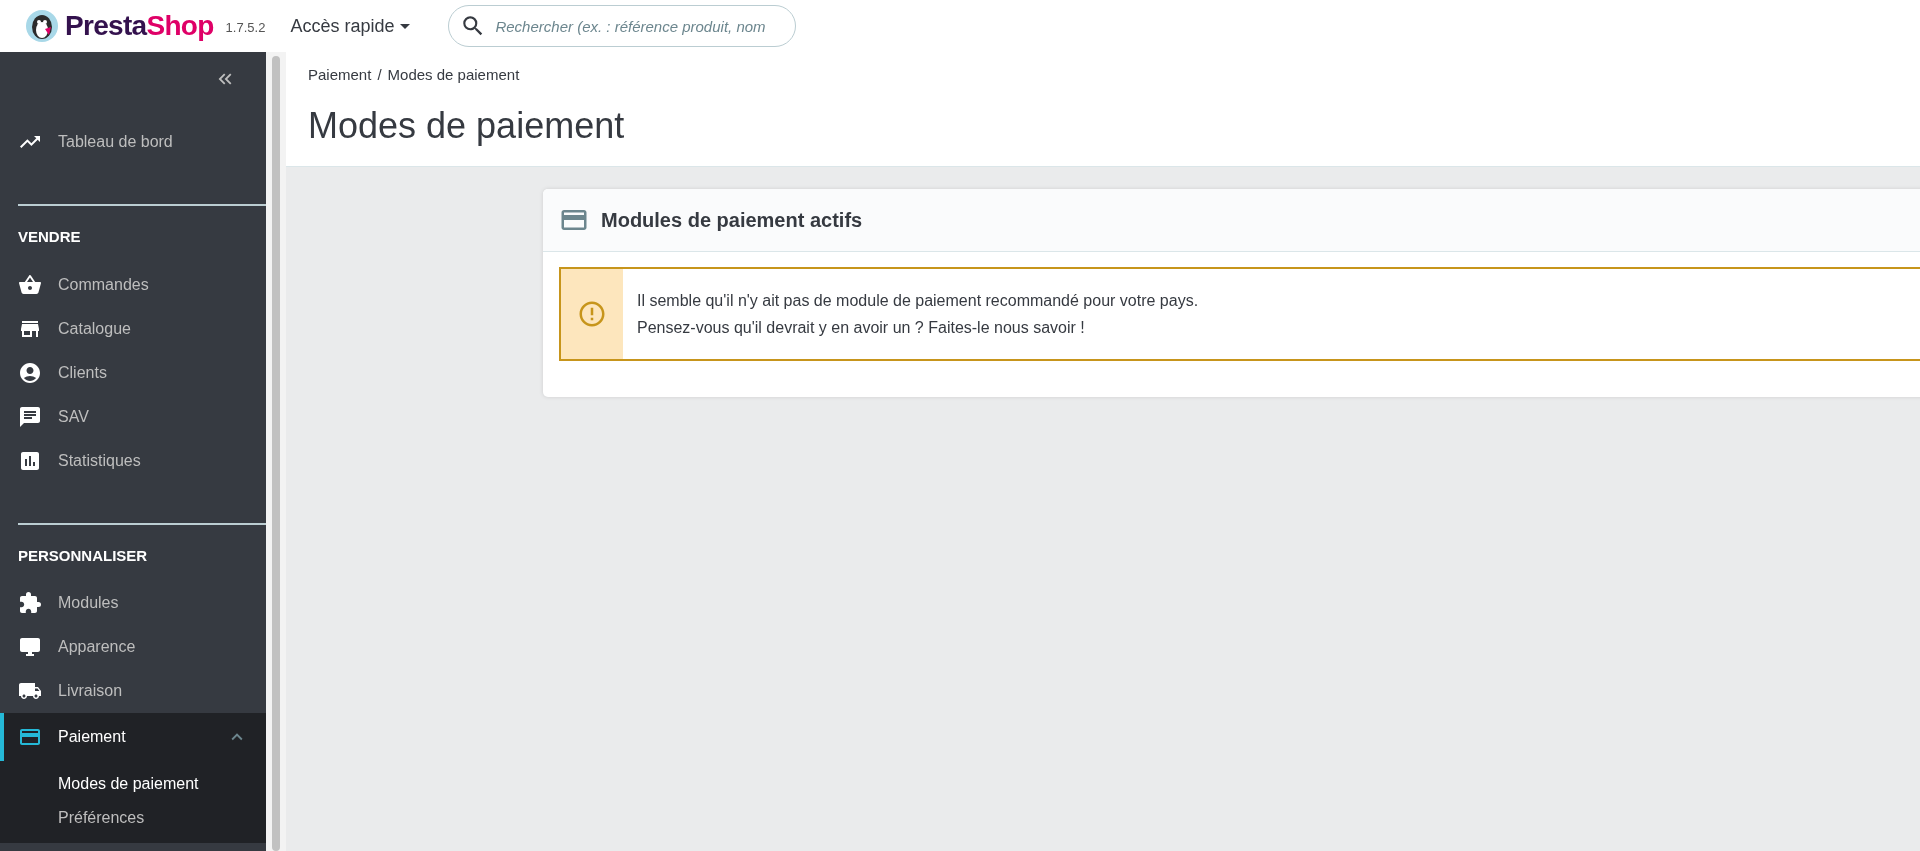  I want to click on user-icon, so click(30, 372).